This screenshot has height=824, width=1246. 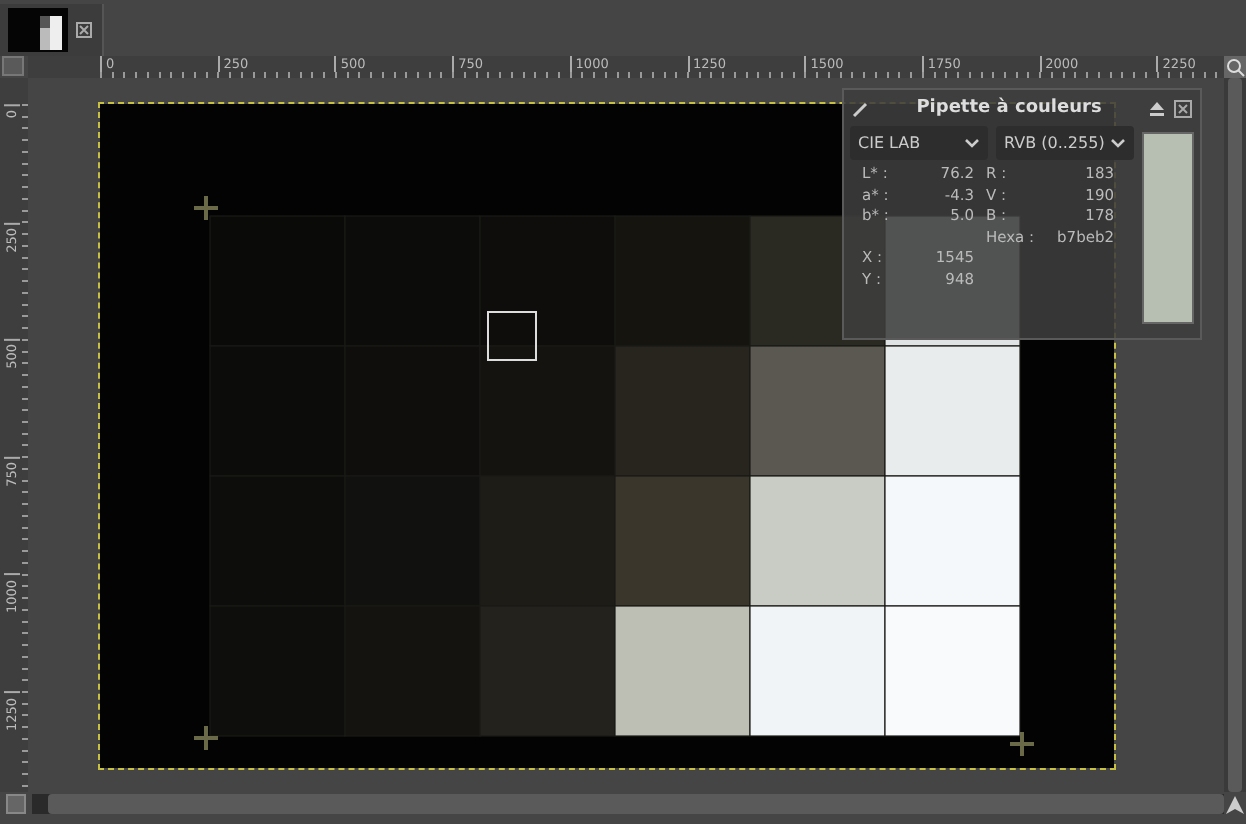 I want to click on eject-icon, so click(x=1157, y=108).